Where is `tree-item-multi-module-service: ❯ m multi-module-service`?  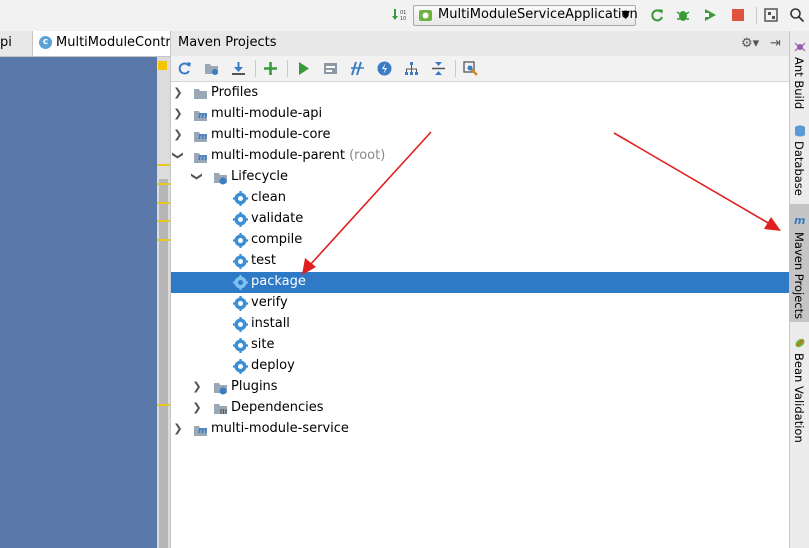 tree-item-multi-module-service: ❯ m multi-module-service is located at coordinates (480, 429).